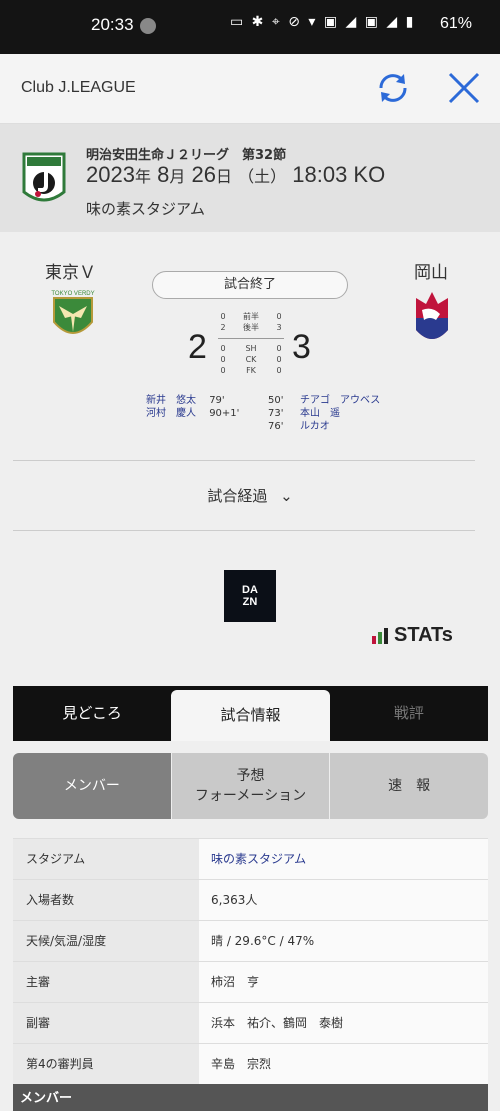 This screenshot has height=1111, width=500. I want to click on fagiano-okayama-emblem, so click(432, 319).